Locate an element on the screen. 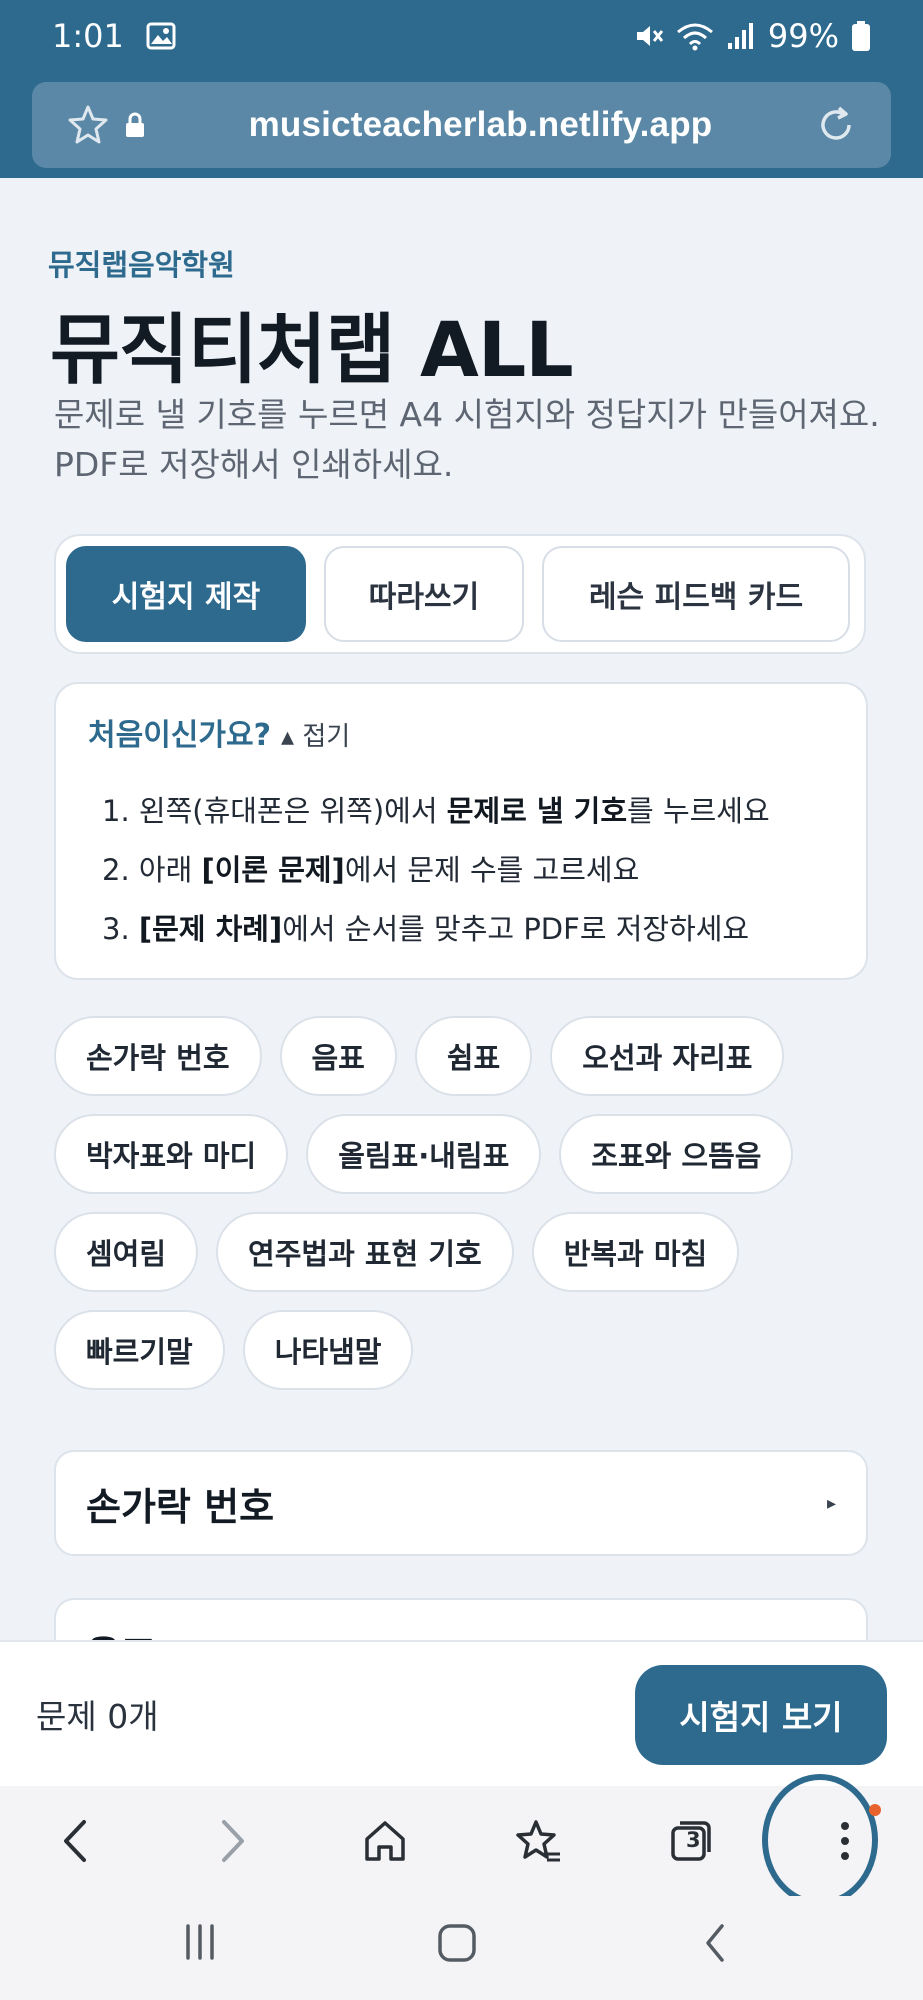 Image resolution: width=923 pixels, height=2000 pixels. reload-icon is located at coordinates (836, 125).